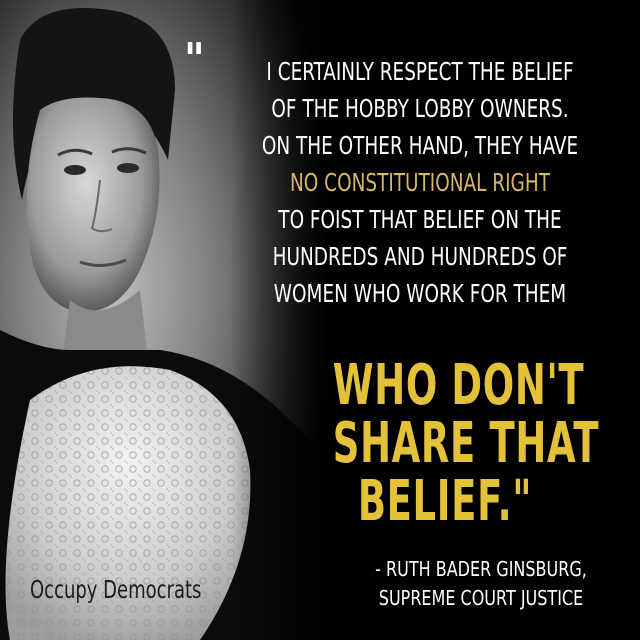 The height and width of the screenshot is (640, 640). What do you see at coordinates (445, 501) in the screenshot?
I see `emphasis-line: BELIEF."` at bounding box center [445, 501].